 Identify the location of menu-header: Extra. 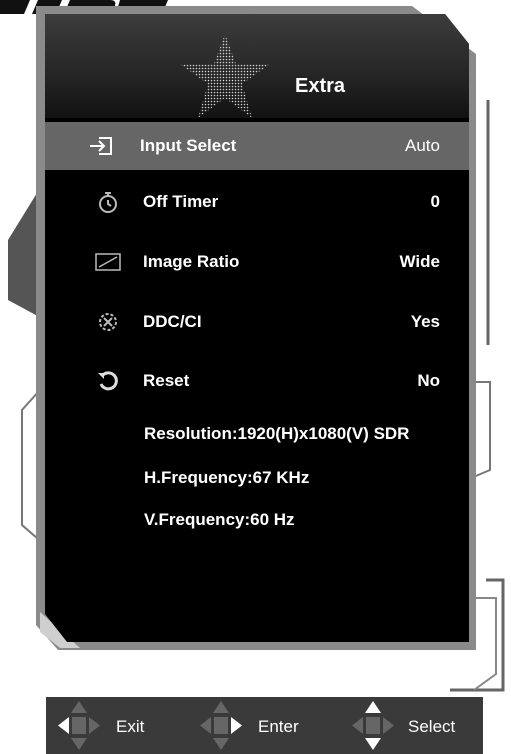
(257, 66).